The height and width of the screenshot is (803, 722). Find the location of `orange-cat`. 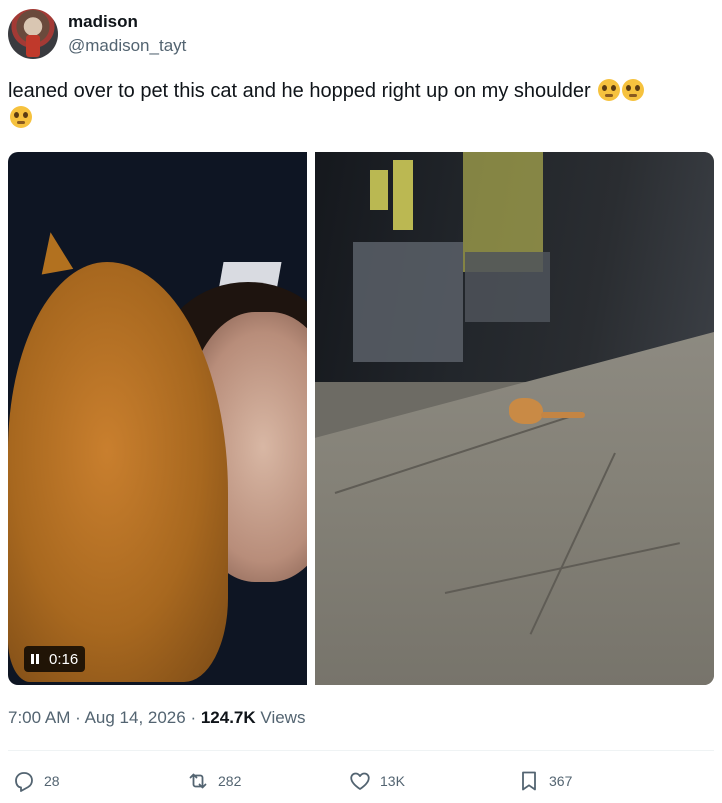

orange-cat is located at coordinates (547, 411).